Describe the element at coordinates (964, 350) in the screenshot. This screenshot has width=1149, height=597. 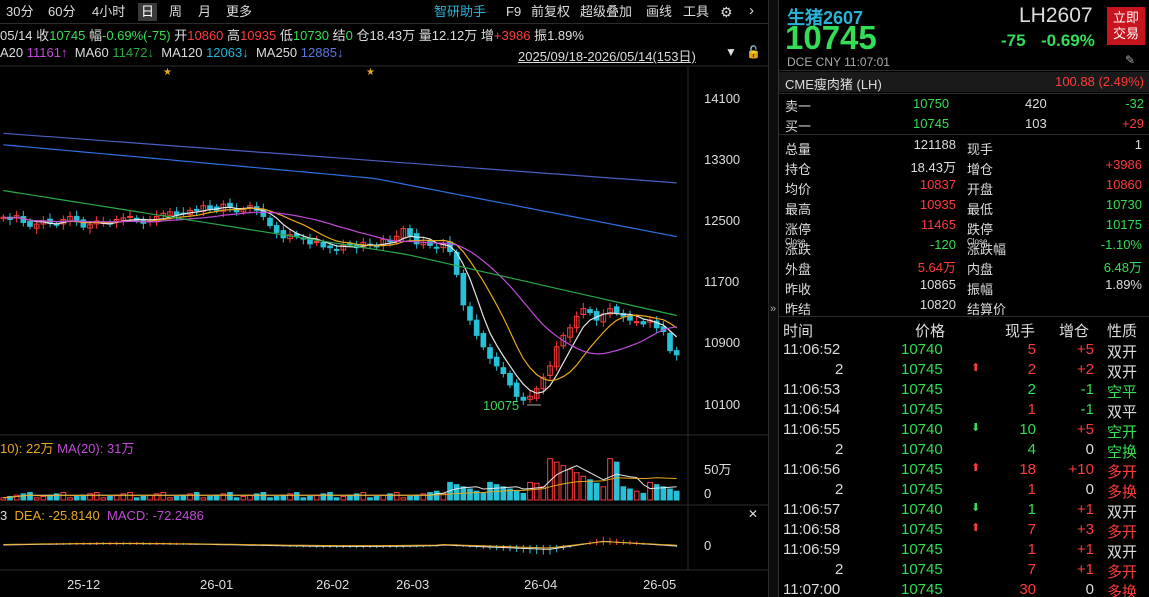
I see `trade-row: 11:06:52 10740 5 +5 双开` at that location.